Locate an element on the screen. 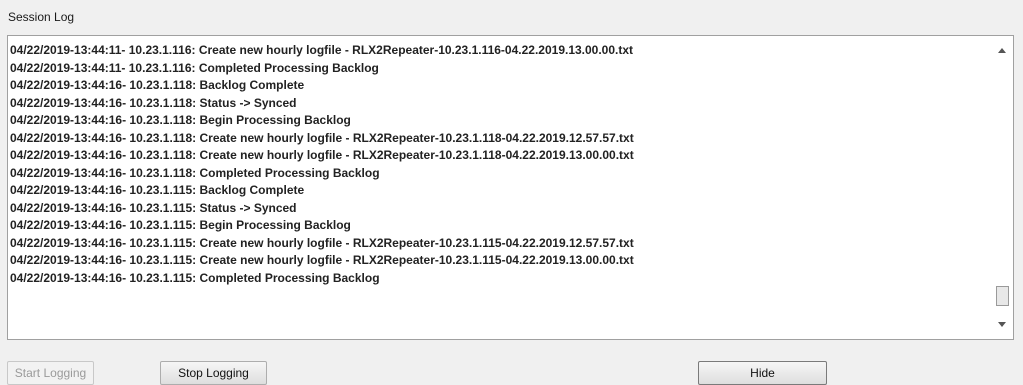  scroll-thumb is located at coordinates (1002, 296).